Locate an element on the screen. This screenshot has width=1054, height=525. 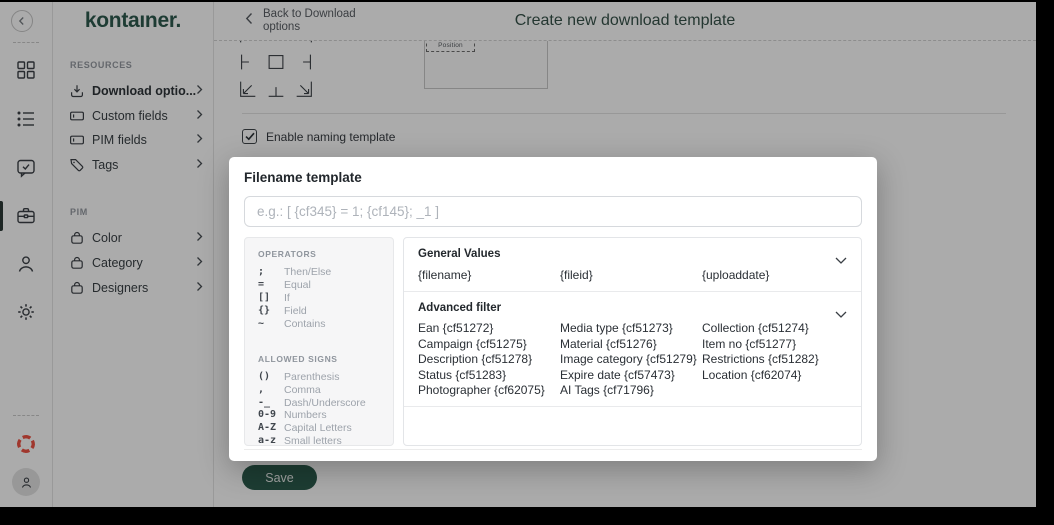
advanced-filter-token: Collection {cf51274} is located at coordinates (773, 328).